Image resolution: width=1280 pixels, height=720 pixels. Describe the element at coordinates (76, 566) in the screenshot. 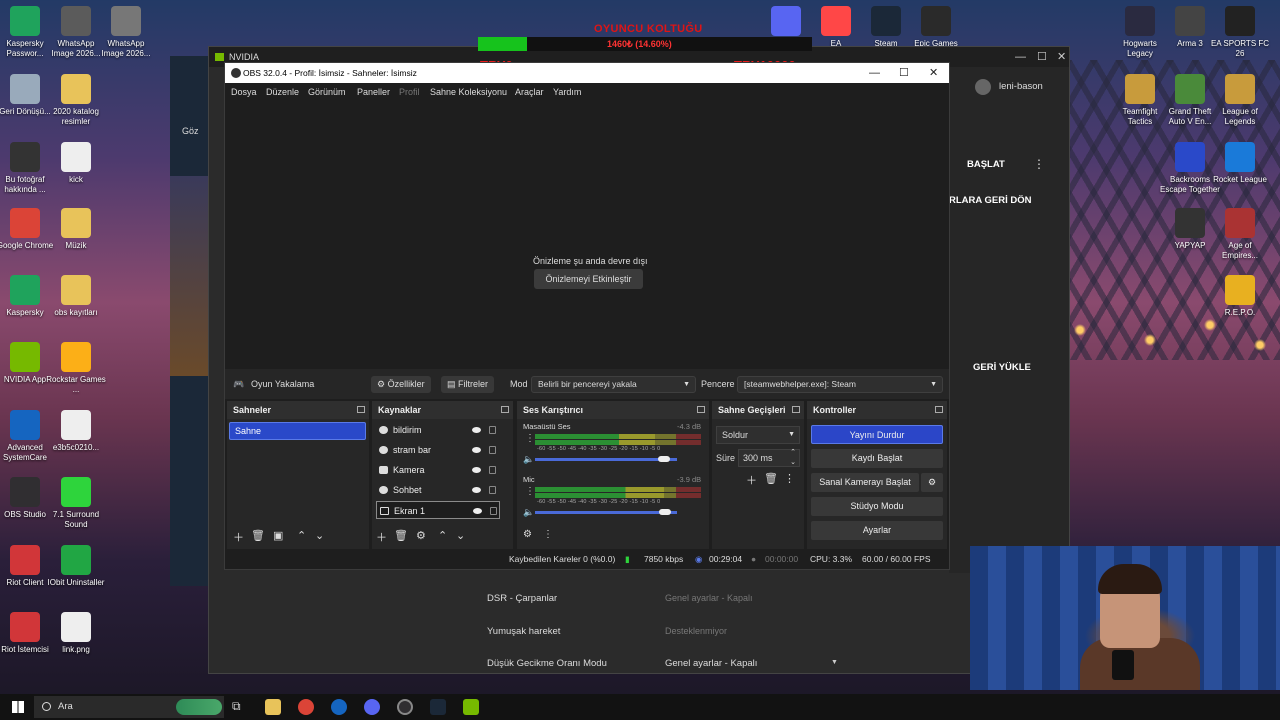

I see `desktop-icon: IObit Uninstaller` at that location.